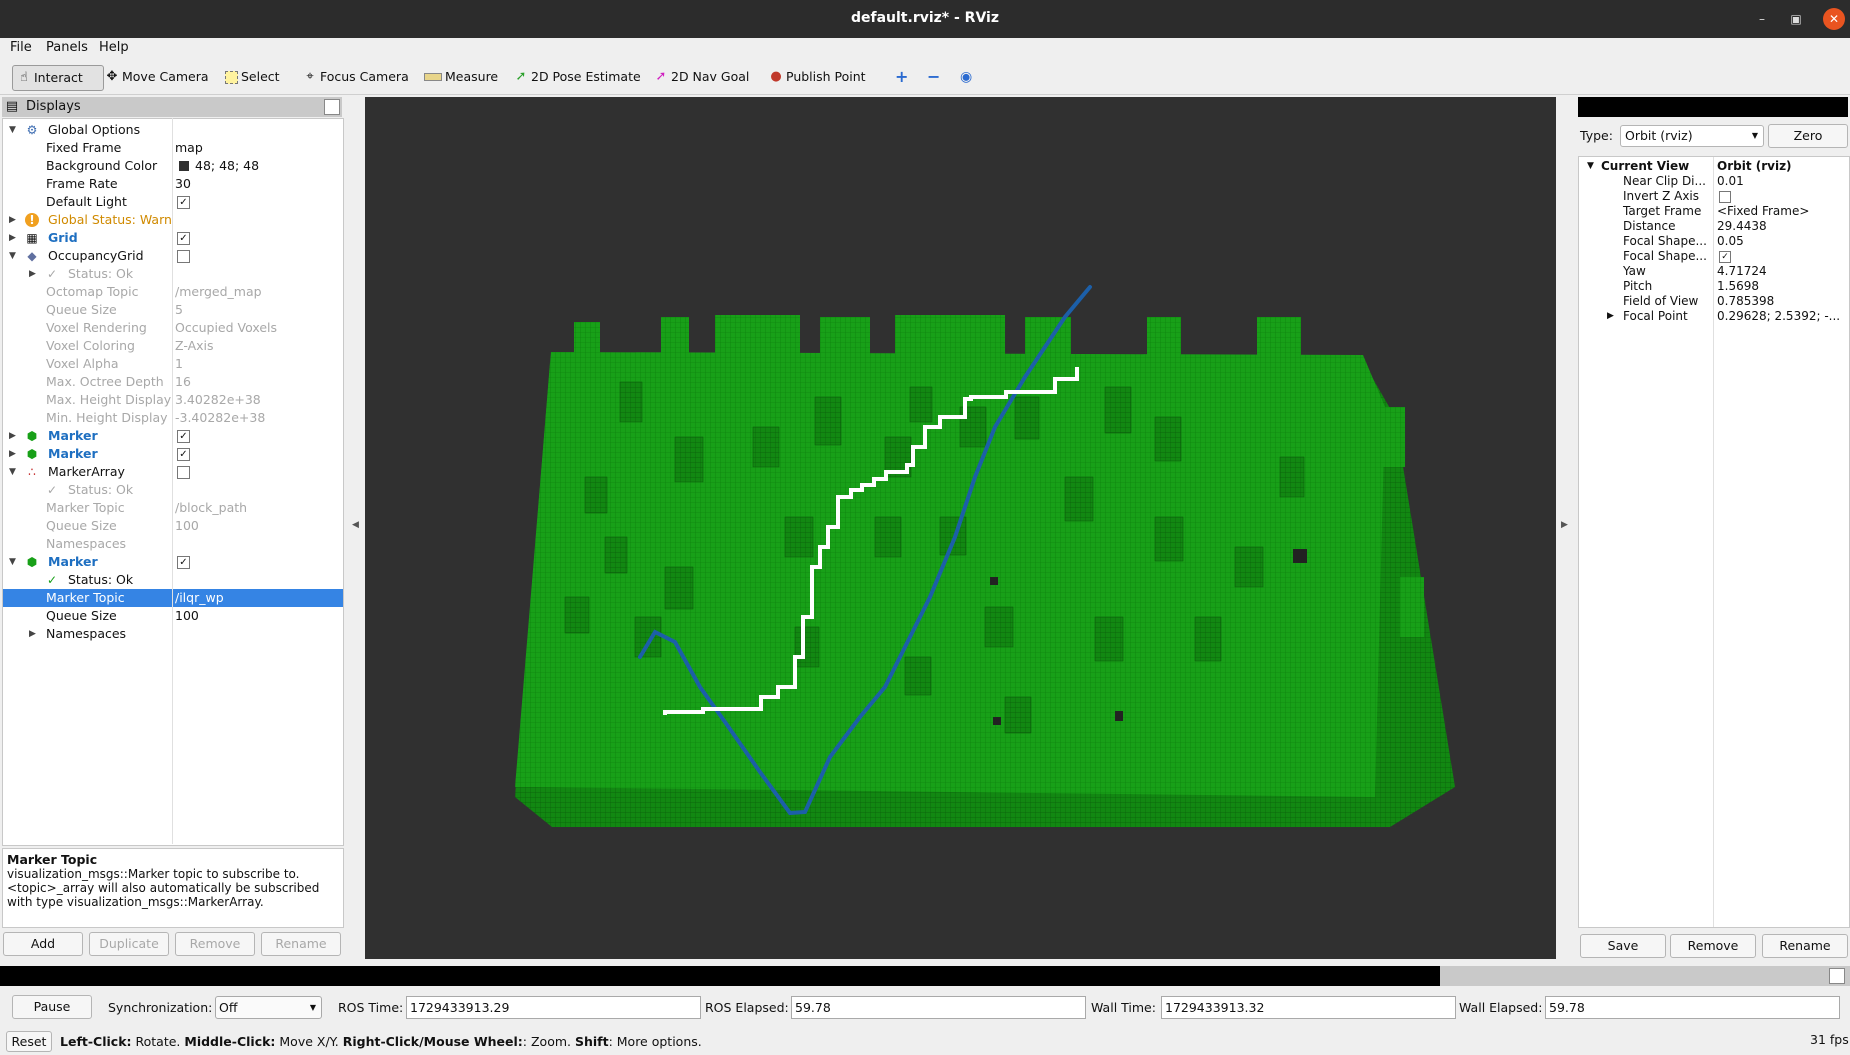  Describe the element at coordinates (1714, 226) in the screenshot. I see `view-row-distance: Distance 29.4438` at that location.